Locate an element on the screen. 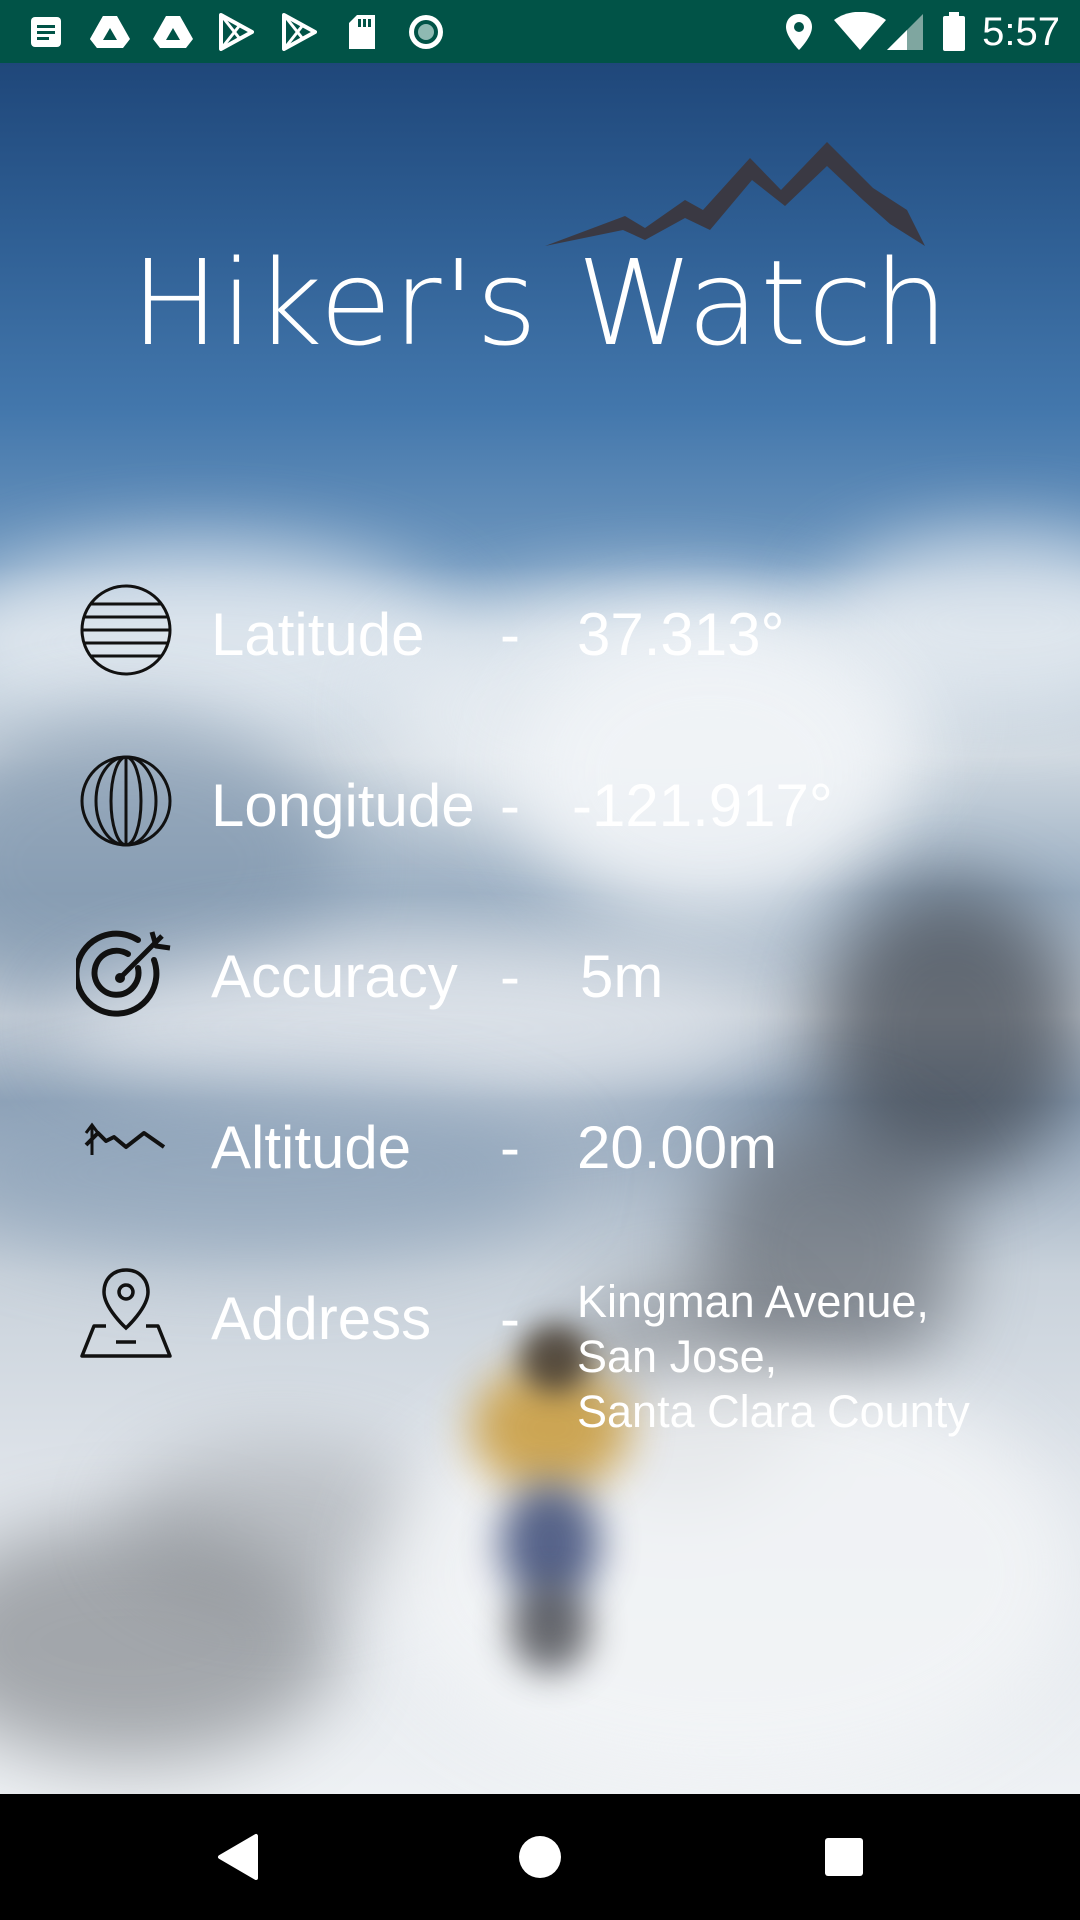  status-bar: 5:57 is located at coordinates (540, 31).